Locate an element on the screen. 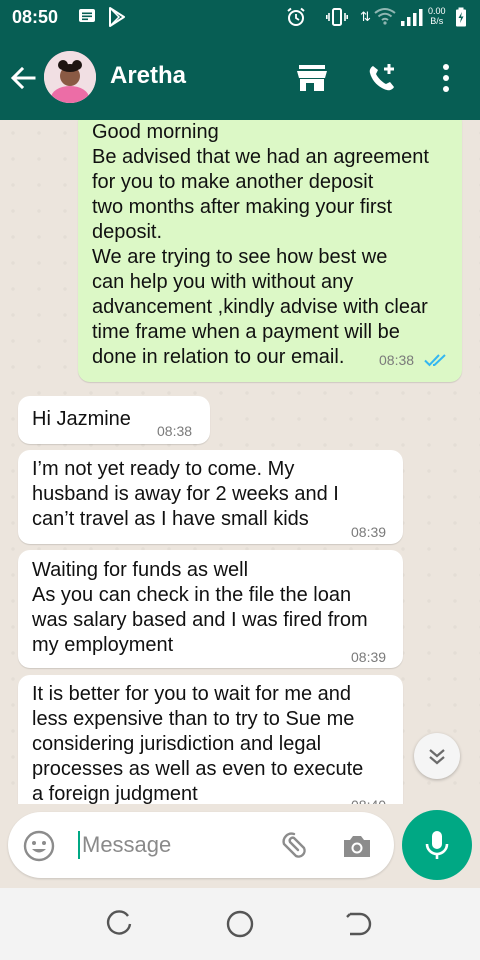 This screenshot has height=960, width=480. contact-avatar is located at coordinates (70, 77).